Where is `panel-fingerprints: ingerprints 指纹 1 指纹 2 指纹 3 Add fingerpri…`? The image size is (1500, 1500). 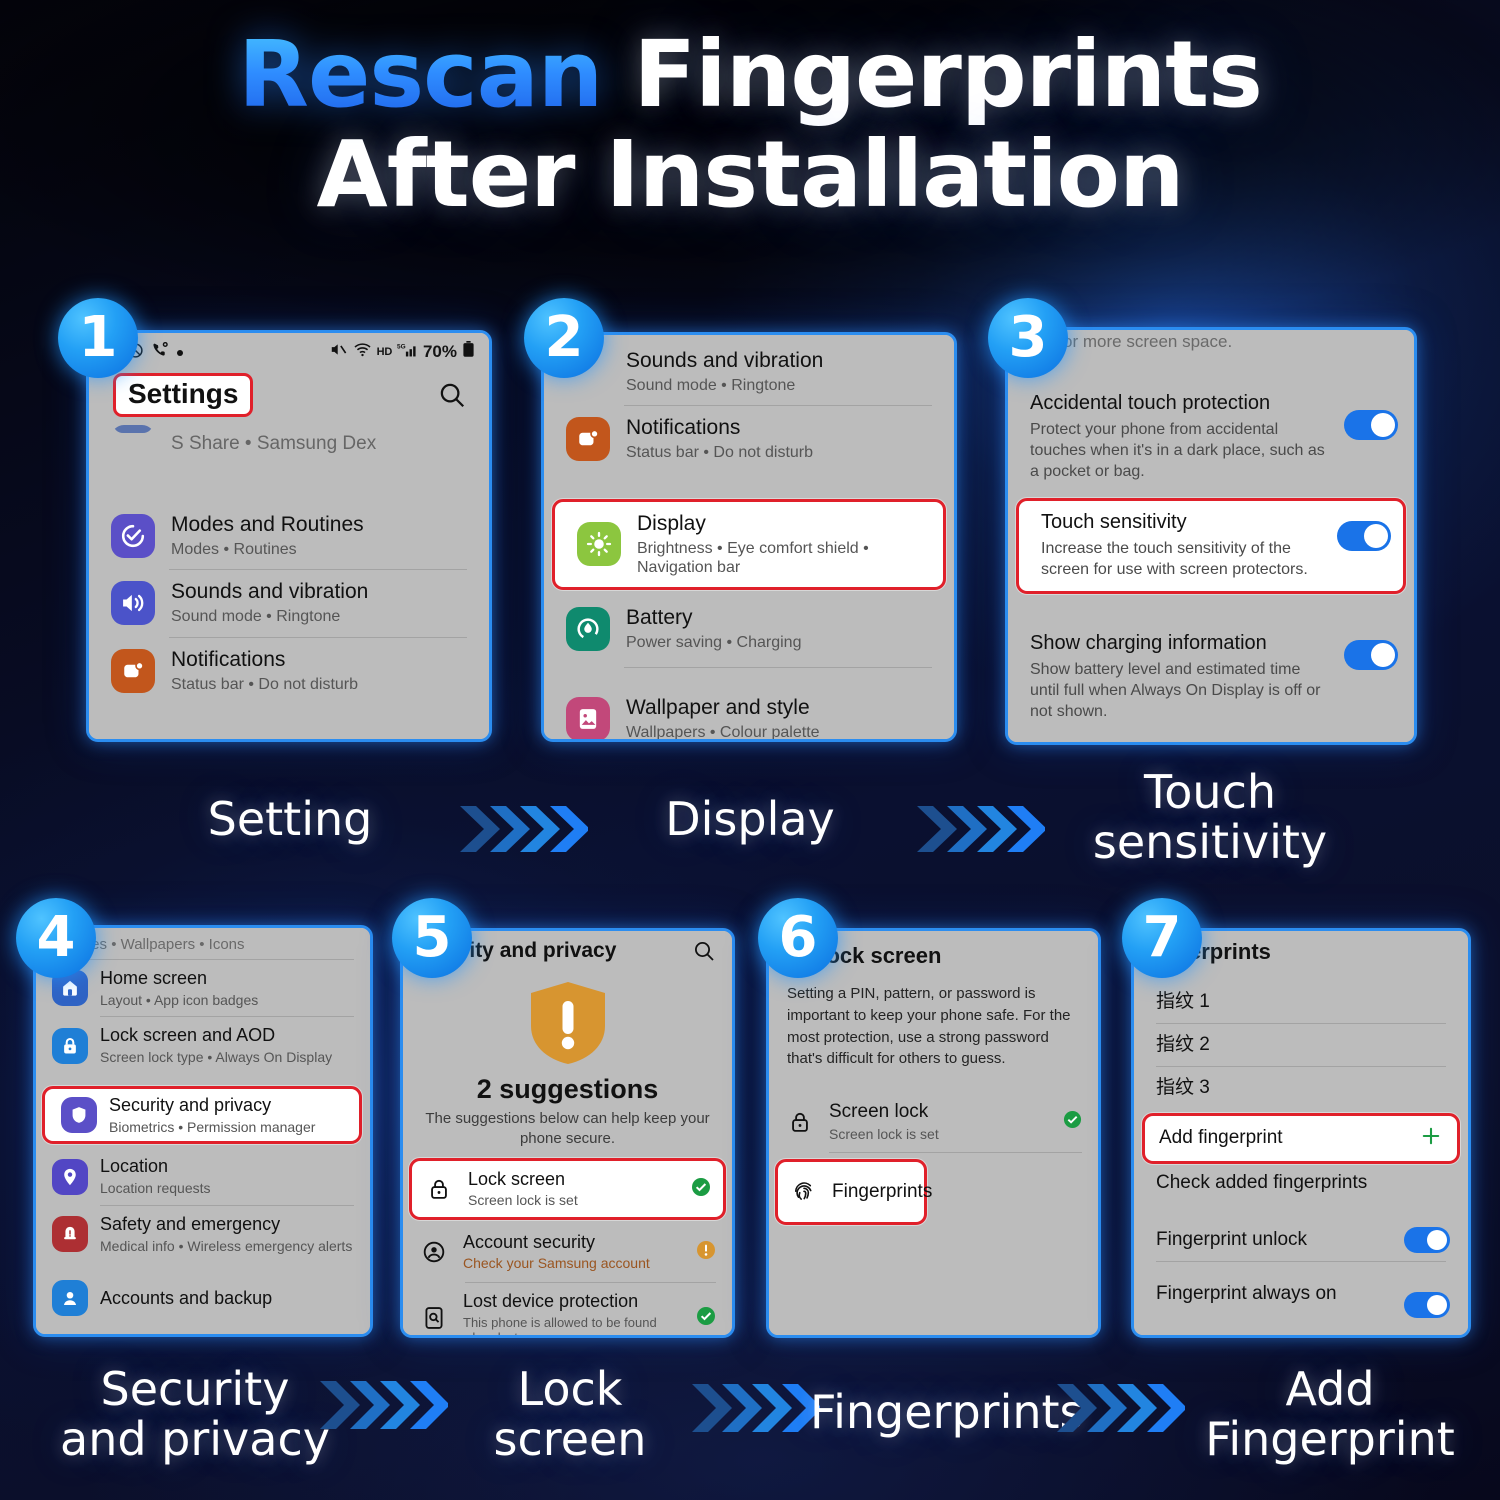
panel-fingerprints: ingerprints 指纹 1 指纹 2 指纹 3 Add fingerpri… is located at coordinates (1301, 1133).